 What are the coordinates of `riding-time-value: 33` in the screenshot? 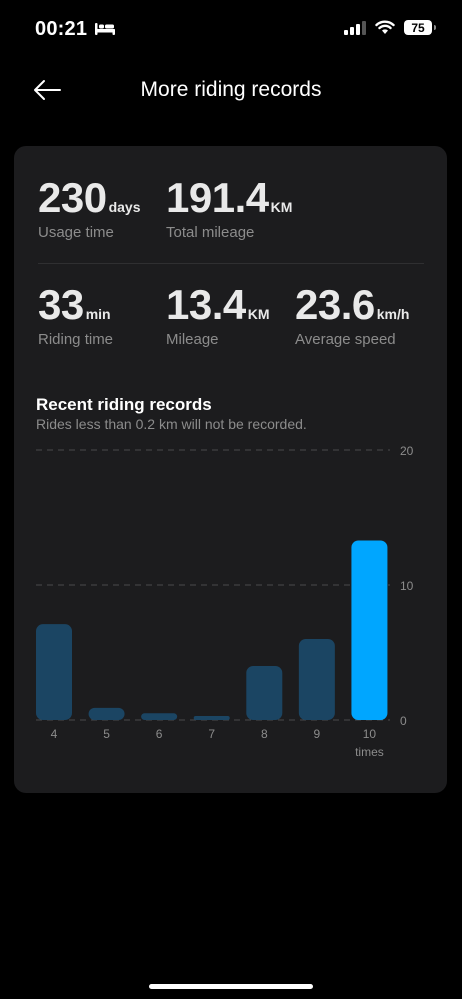 It's located at (61, 304).